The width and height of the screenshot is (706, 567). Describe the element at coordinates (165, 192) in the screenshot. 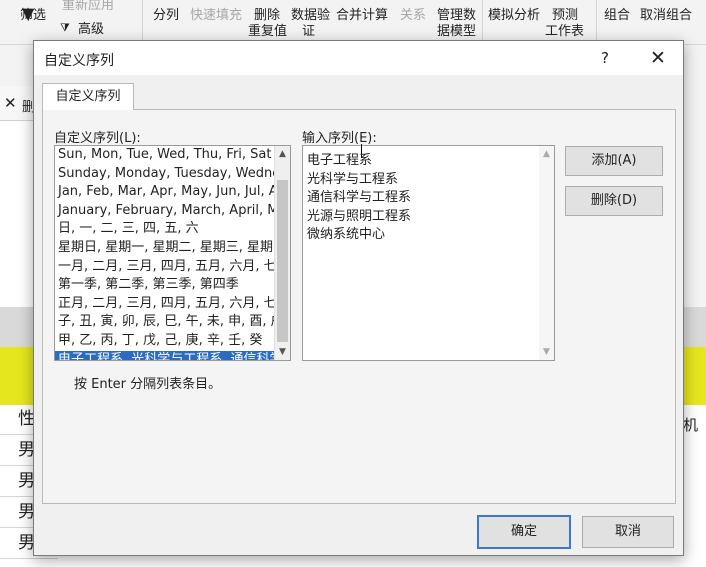

I see `list-item: Jan, Feb, Mar, Apr, May, Jun, Jul, Aug` at that location.